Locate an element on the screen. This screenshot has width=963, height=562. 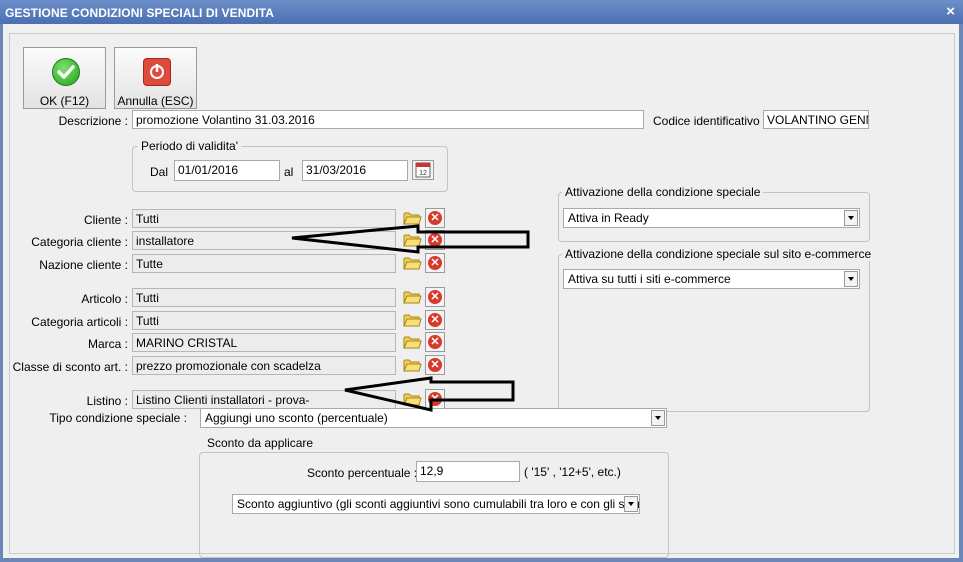
al-input: 31/03/2016 is located at coordinates (355, 170).